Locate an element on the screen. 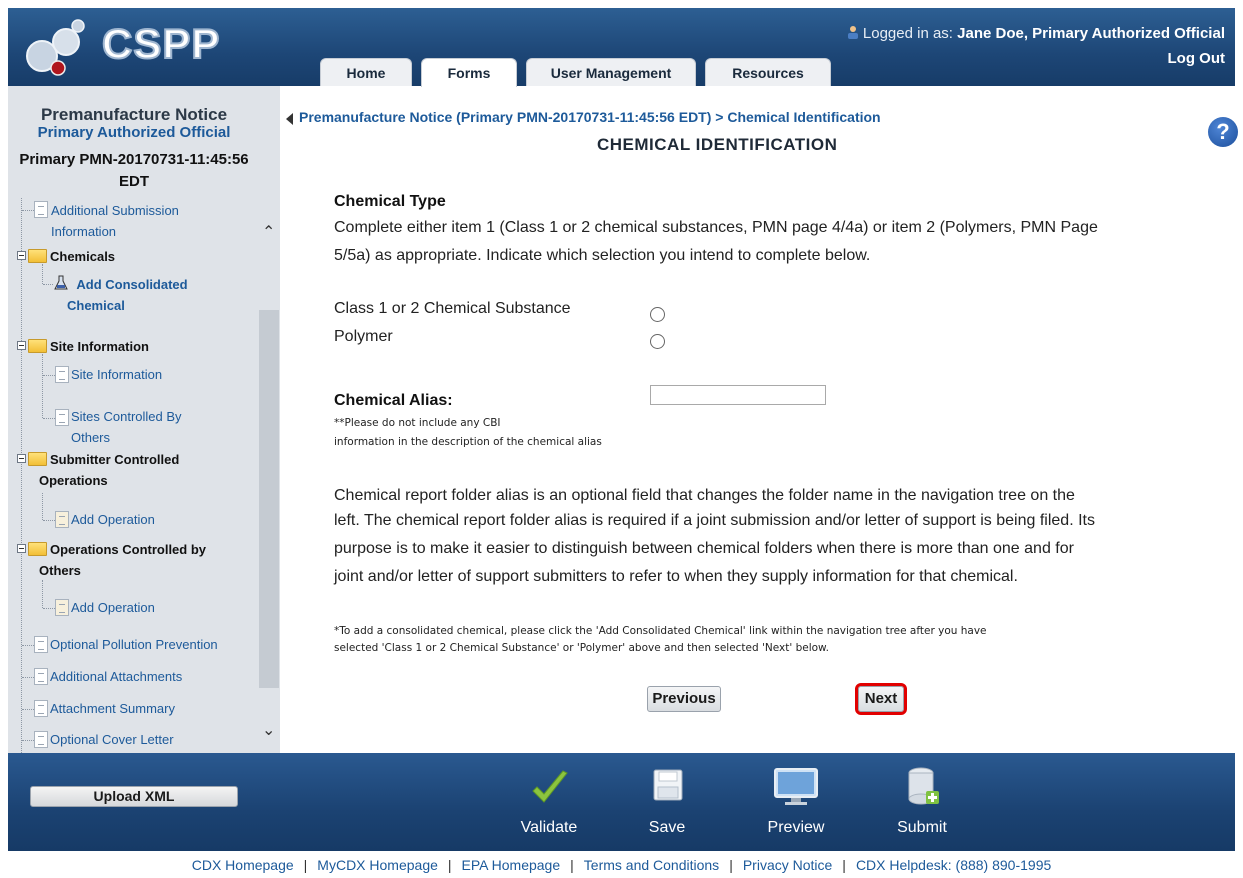  sidebar-item-operations-controlled-by-others: Operations Controlled by Others is located at coordinates (122, 560).